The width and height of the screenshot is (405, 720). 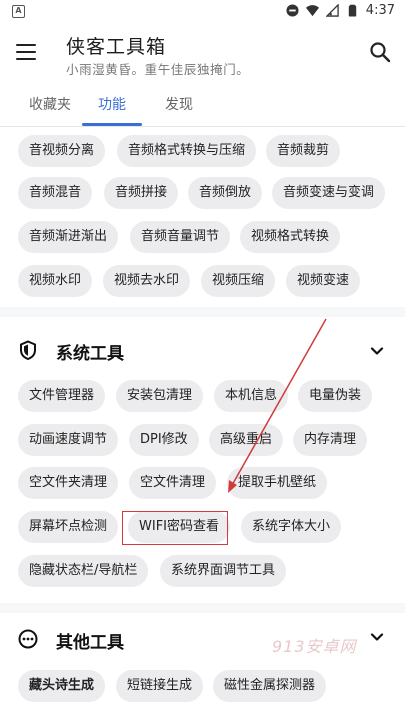 What do you see at coordinates (238, 281) in the screenshot?
I see `tool-chip: 视频压缩` at bounding box center [238, 281].